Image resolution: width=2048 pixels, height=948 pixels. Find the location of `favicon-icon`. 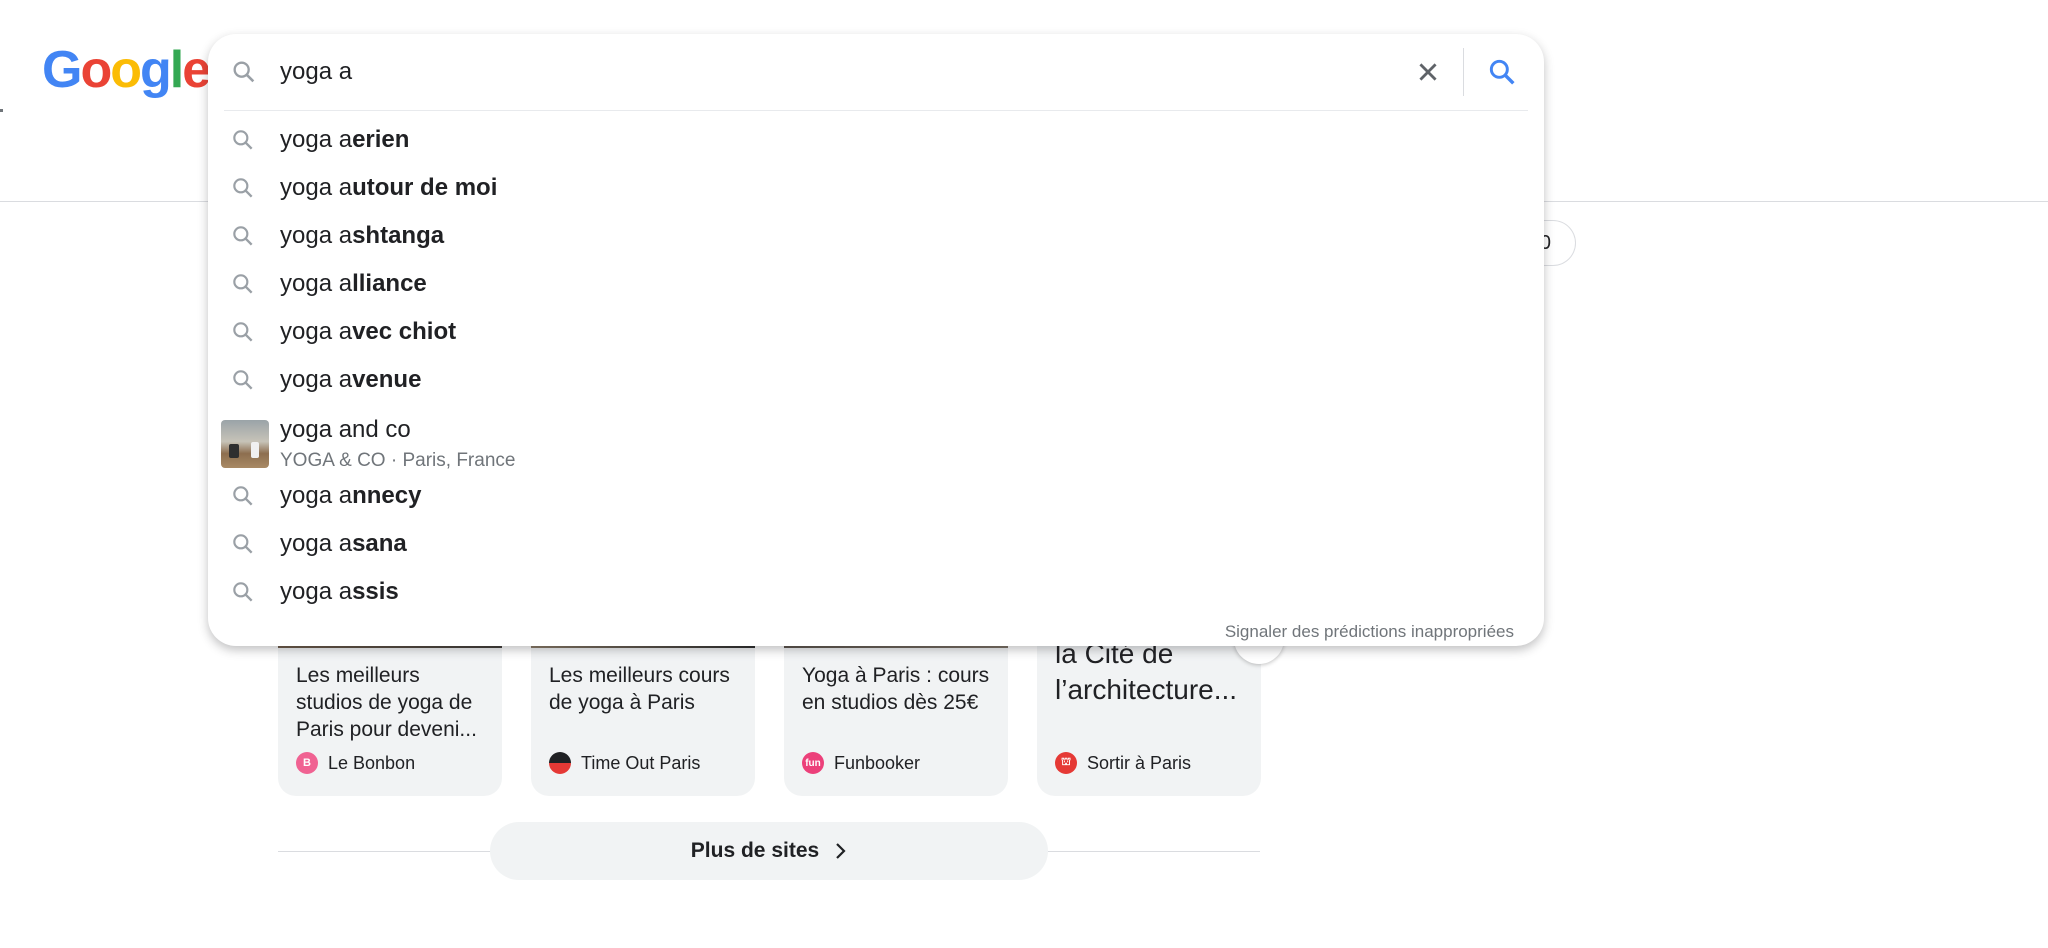

favicon-icon is located at coordinates (560, 763).